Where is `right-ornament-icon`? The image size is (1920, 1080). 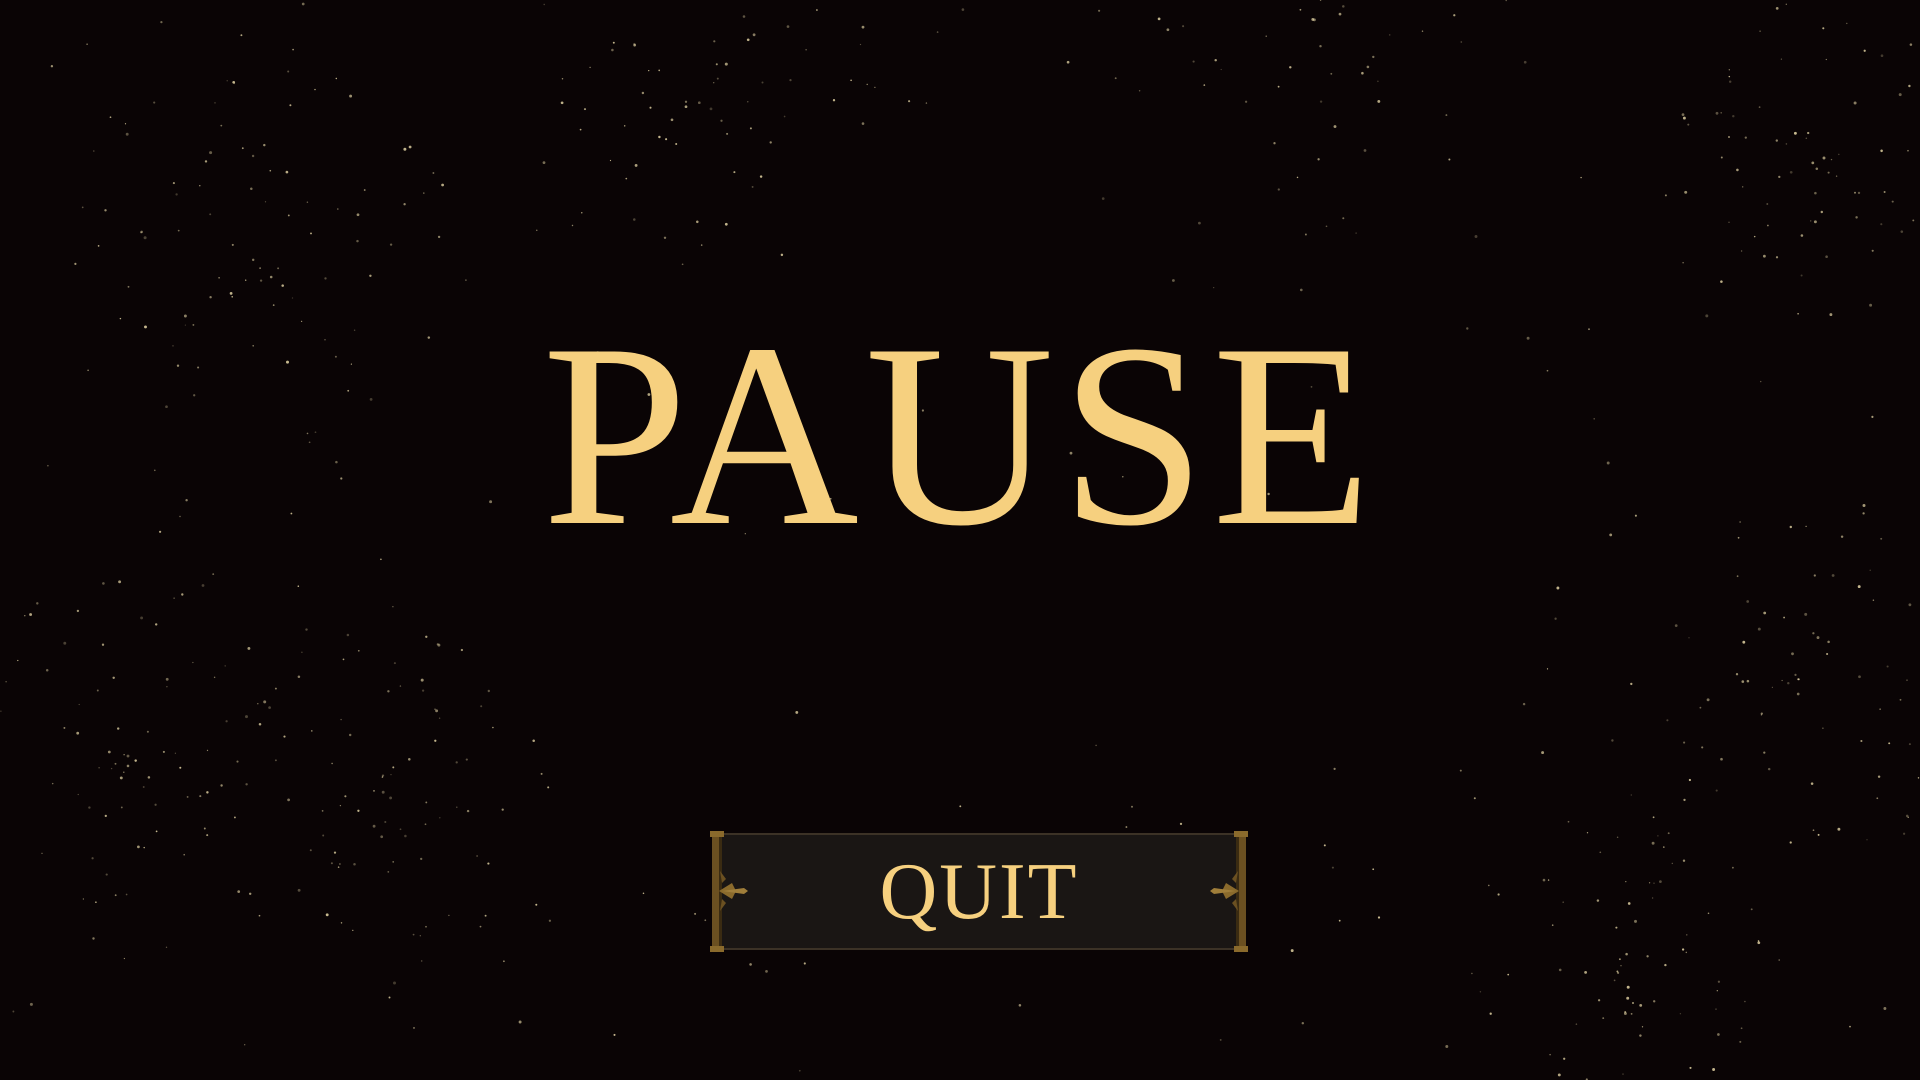
right-ornament-icon is located at coordinates (1229, 891).